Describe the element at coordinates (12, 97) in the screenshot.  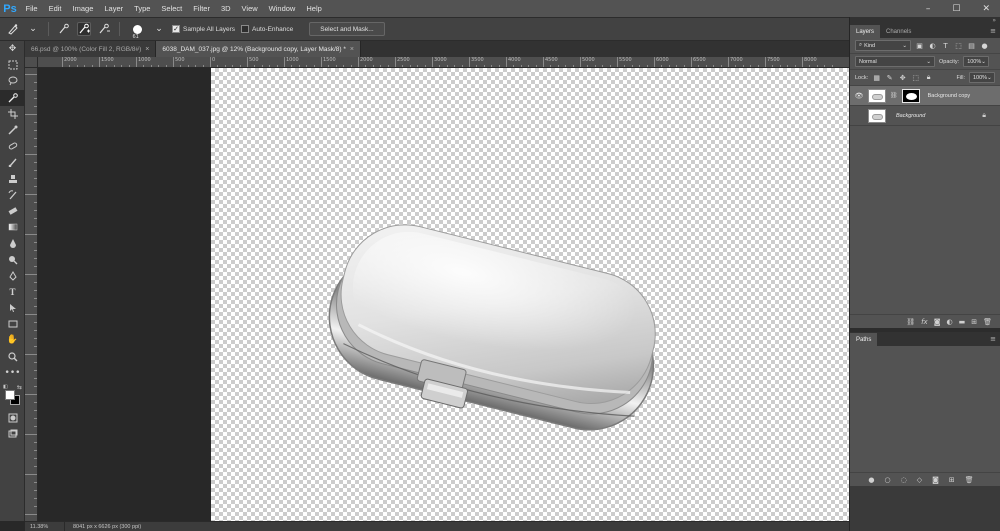
I see `quick-selection-tool-icon` at that location.